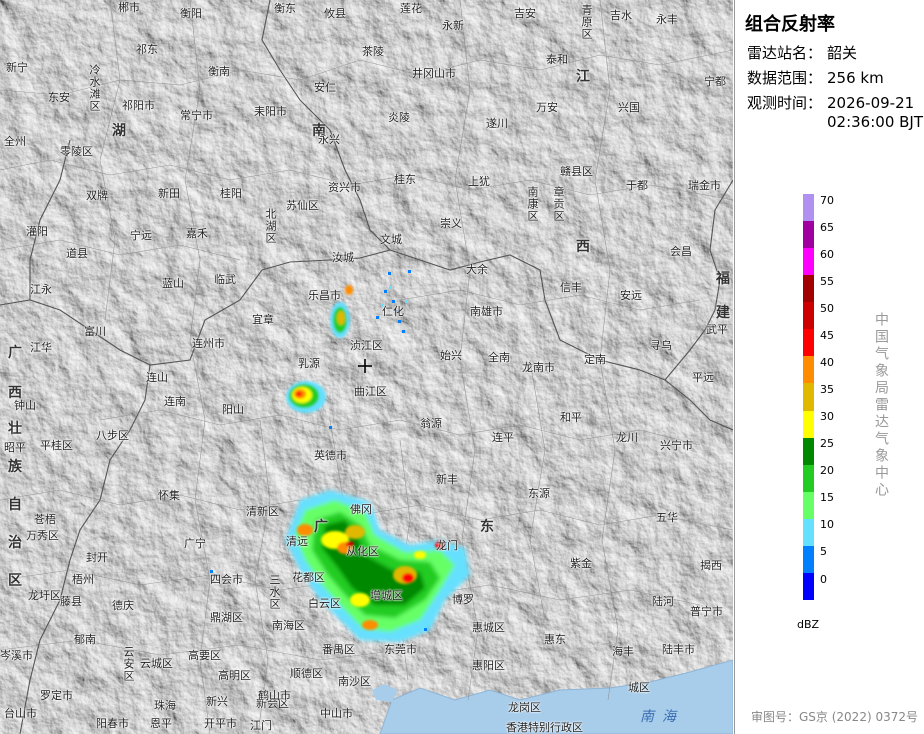  Describe the element at coordinates (17, 67) in the screenshot. I see `place-label: 新宁` at that location.